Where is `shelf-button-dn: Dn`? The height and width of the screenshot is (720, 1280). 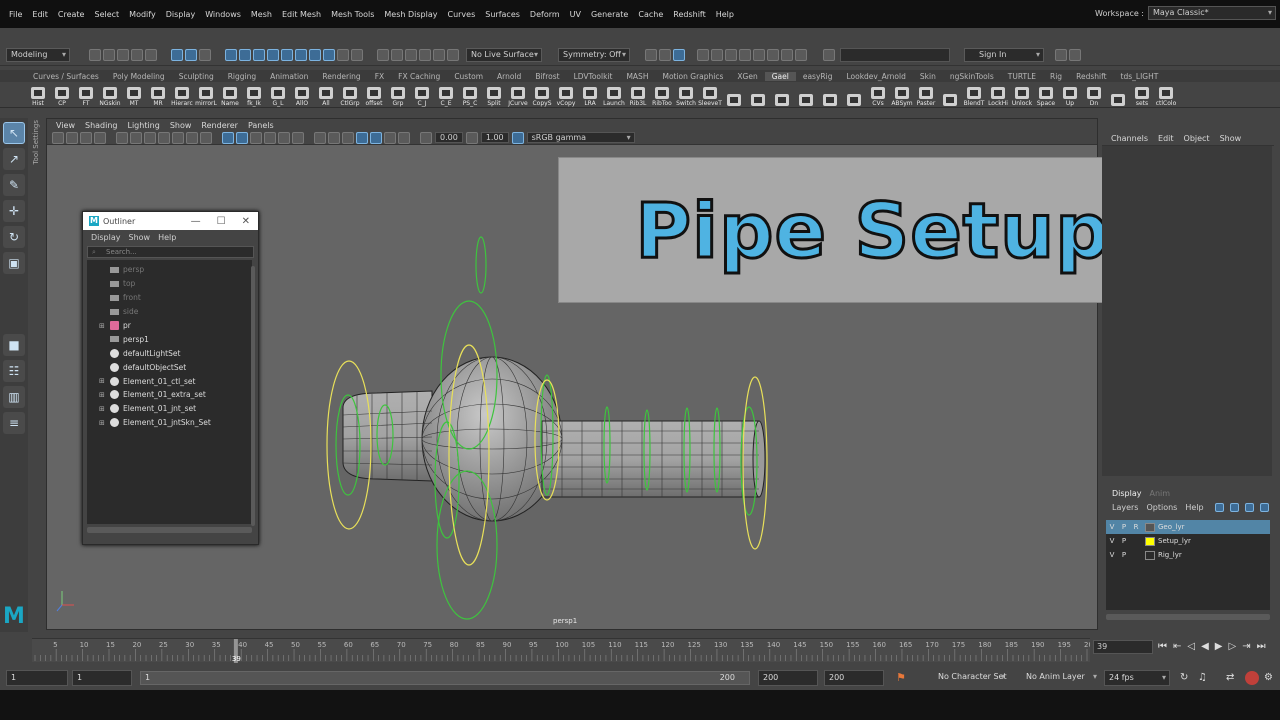
shelf-button-dn: Dn is located at coordinates (1094, 95).